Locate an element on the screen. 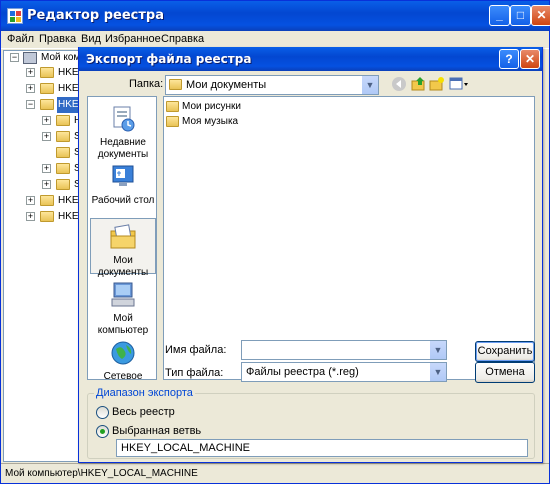 The width and height of the screenshot is (550, 484). menu-edit: Правка is located at coordinates (57, 39).